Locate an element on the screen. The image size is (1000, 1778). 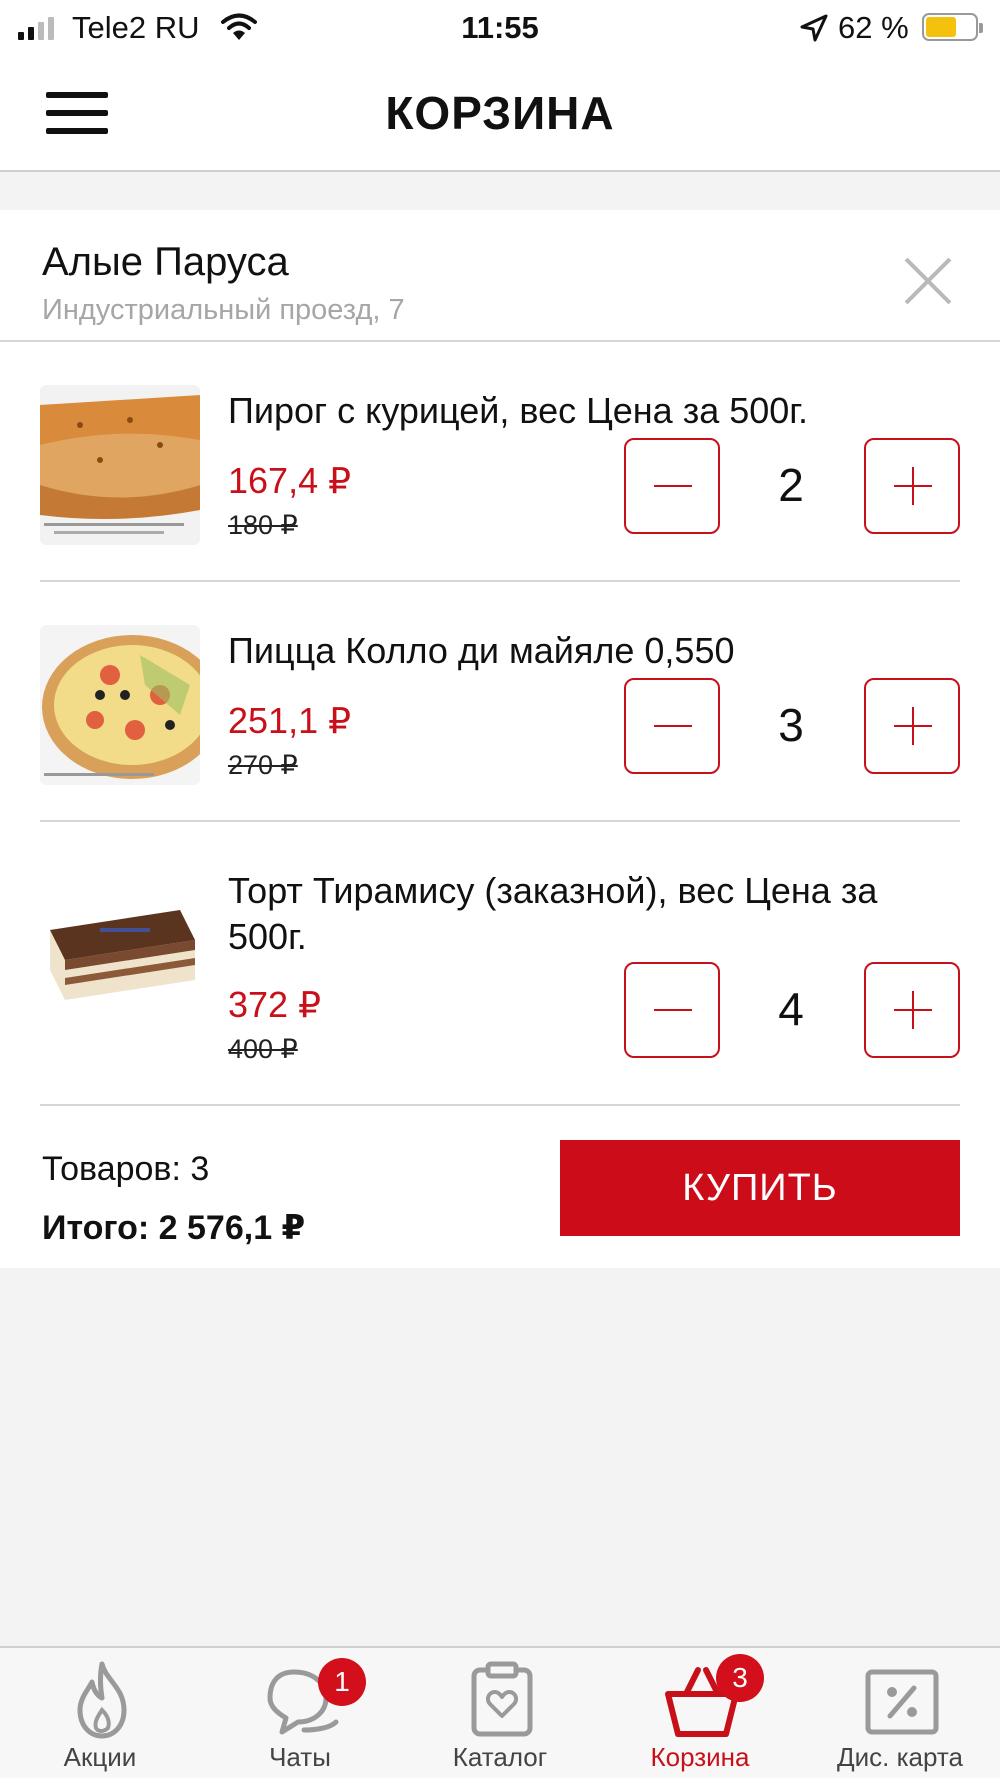
tab-label: Корзина is located at coordinates (700, 1757).